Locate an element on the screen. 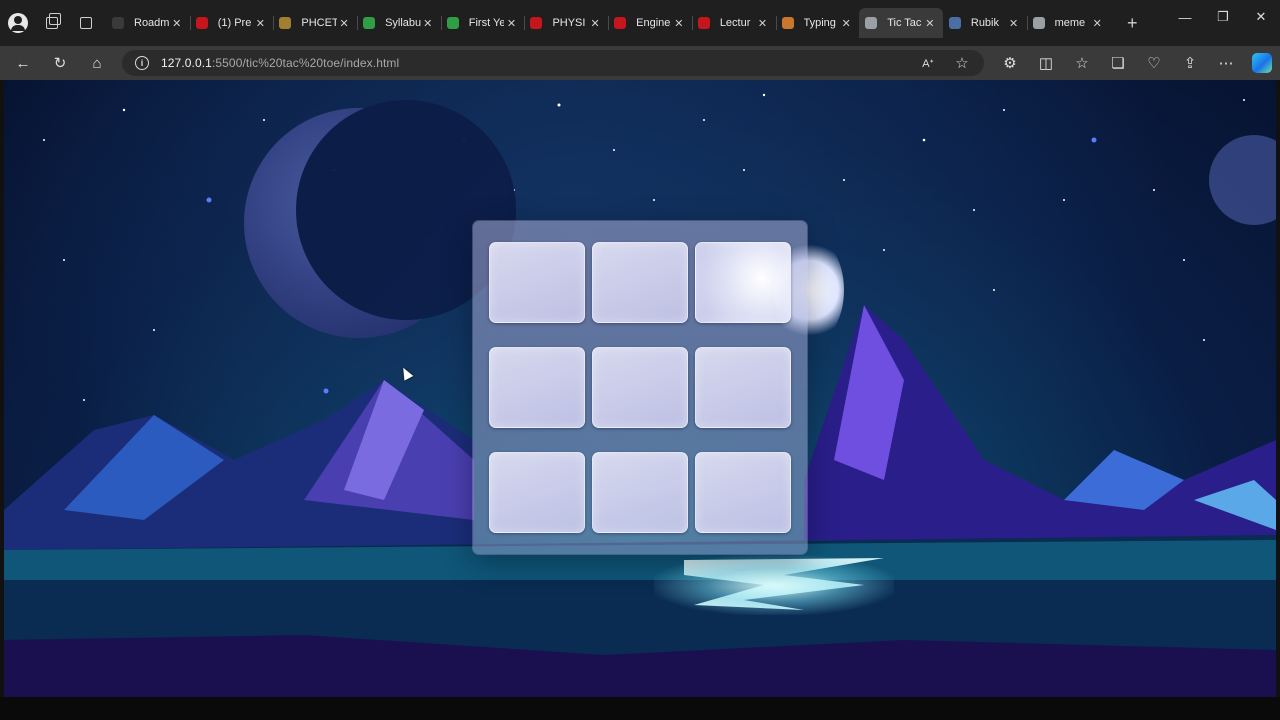  tab-label: Rubik is located at coordinates (984, 23).